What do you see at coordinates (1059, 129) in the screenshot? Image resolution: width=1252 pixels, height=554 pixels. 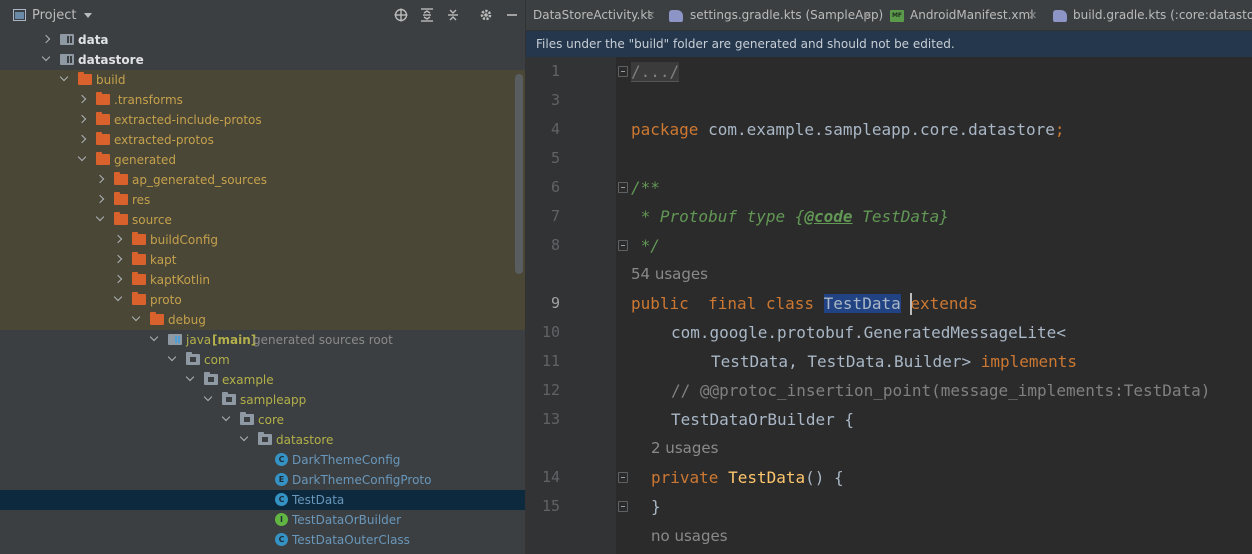 I see `semicolon: ;` at bounding box center [1059, 129].